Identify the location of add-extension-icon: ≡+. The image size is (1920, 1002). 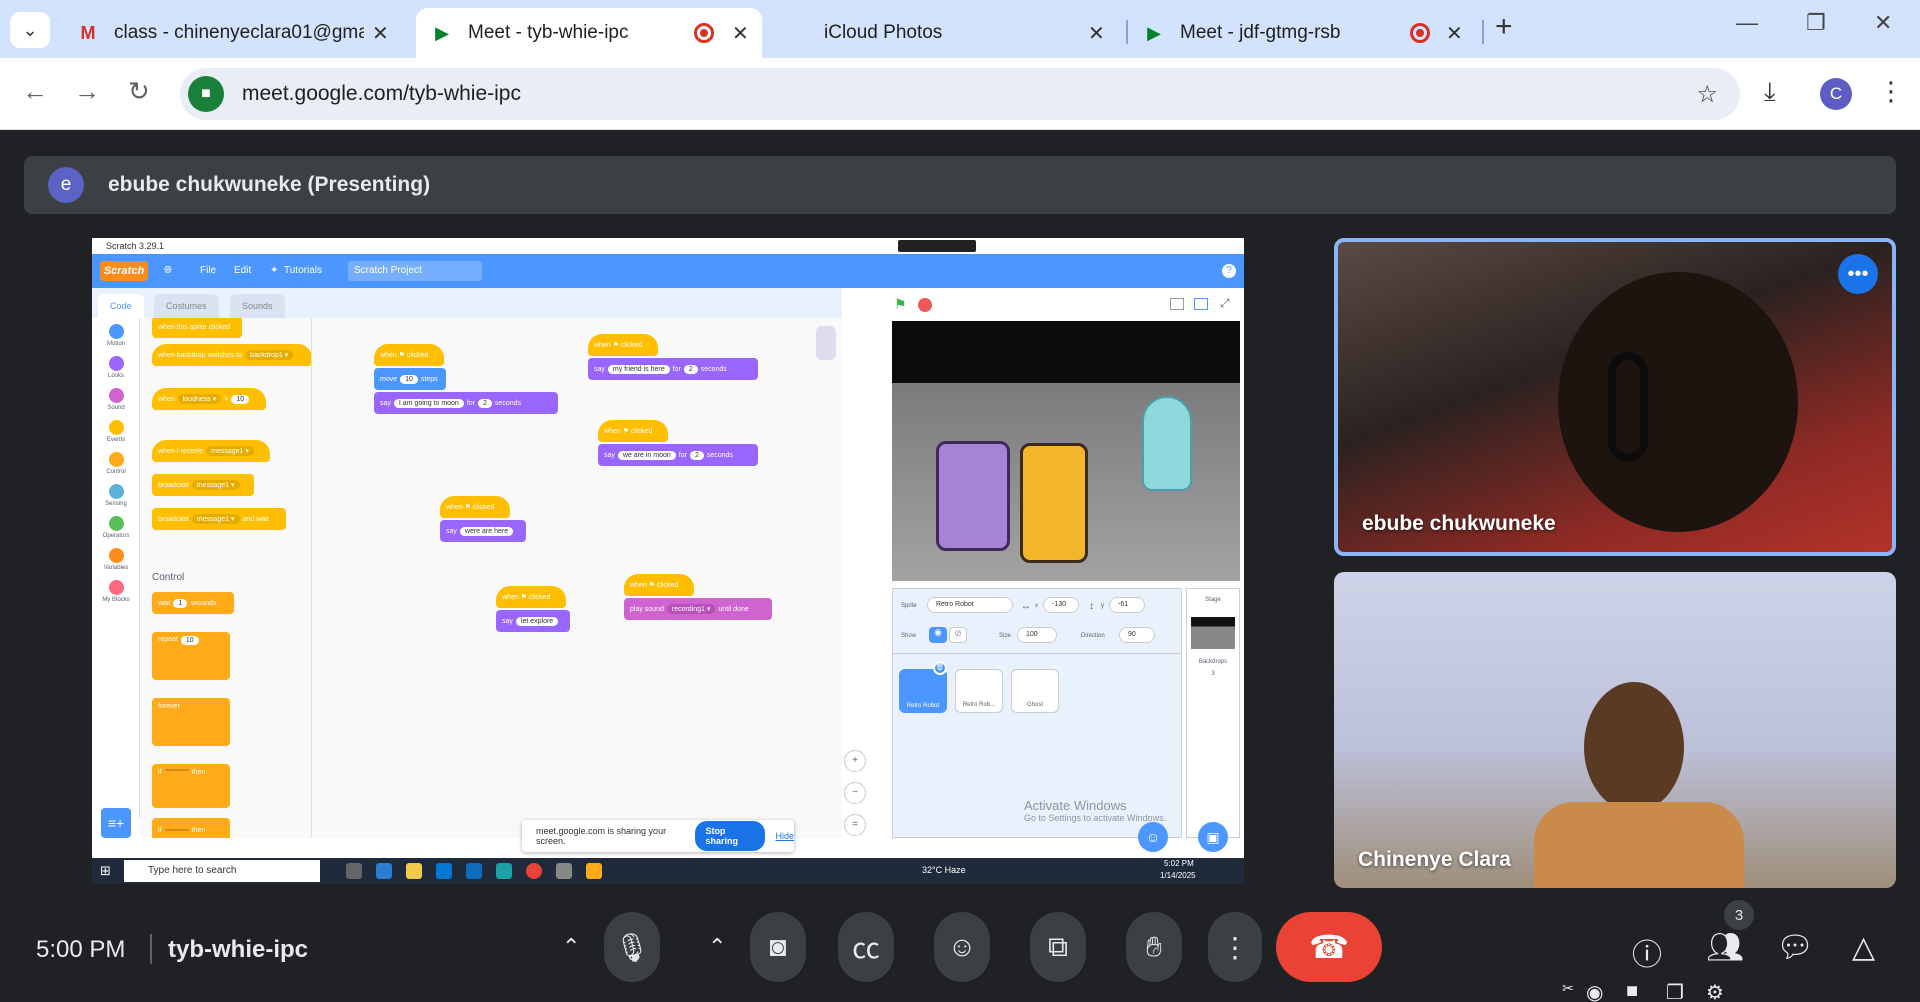
(116, 823).